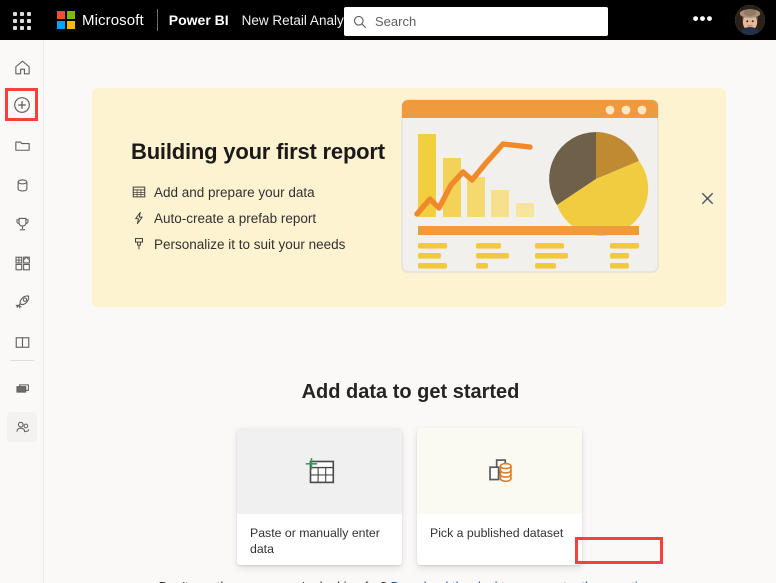 Image resolution: width=776 pixels, height=583 pixels. Describe the element at coordinates (661, 581) in the screenshot. I see `footer-suffix: .` at that location.